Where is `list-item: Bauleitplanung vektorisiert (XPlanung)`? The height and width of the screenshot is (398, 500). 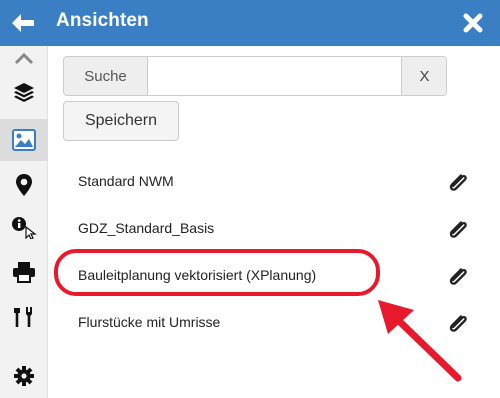 list-item: Bauleitplanung vektorisiert (XPlanung) is located at coordinates (266, 276).